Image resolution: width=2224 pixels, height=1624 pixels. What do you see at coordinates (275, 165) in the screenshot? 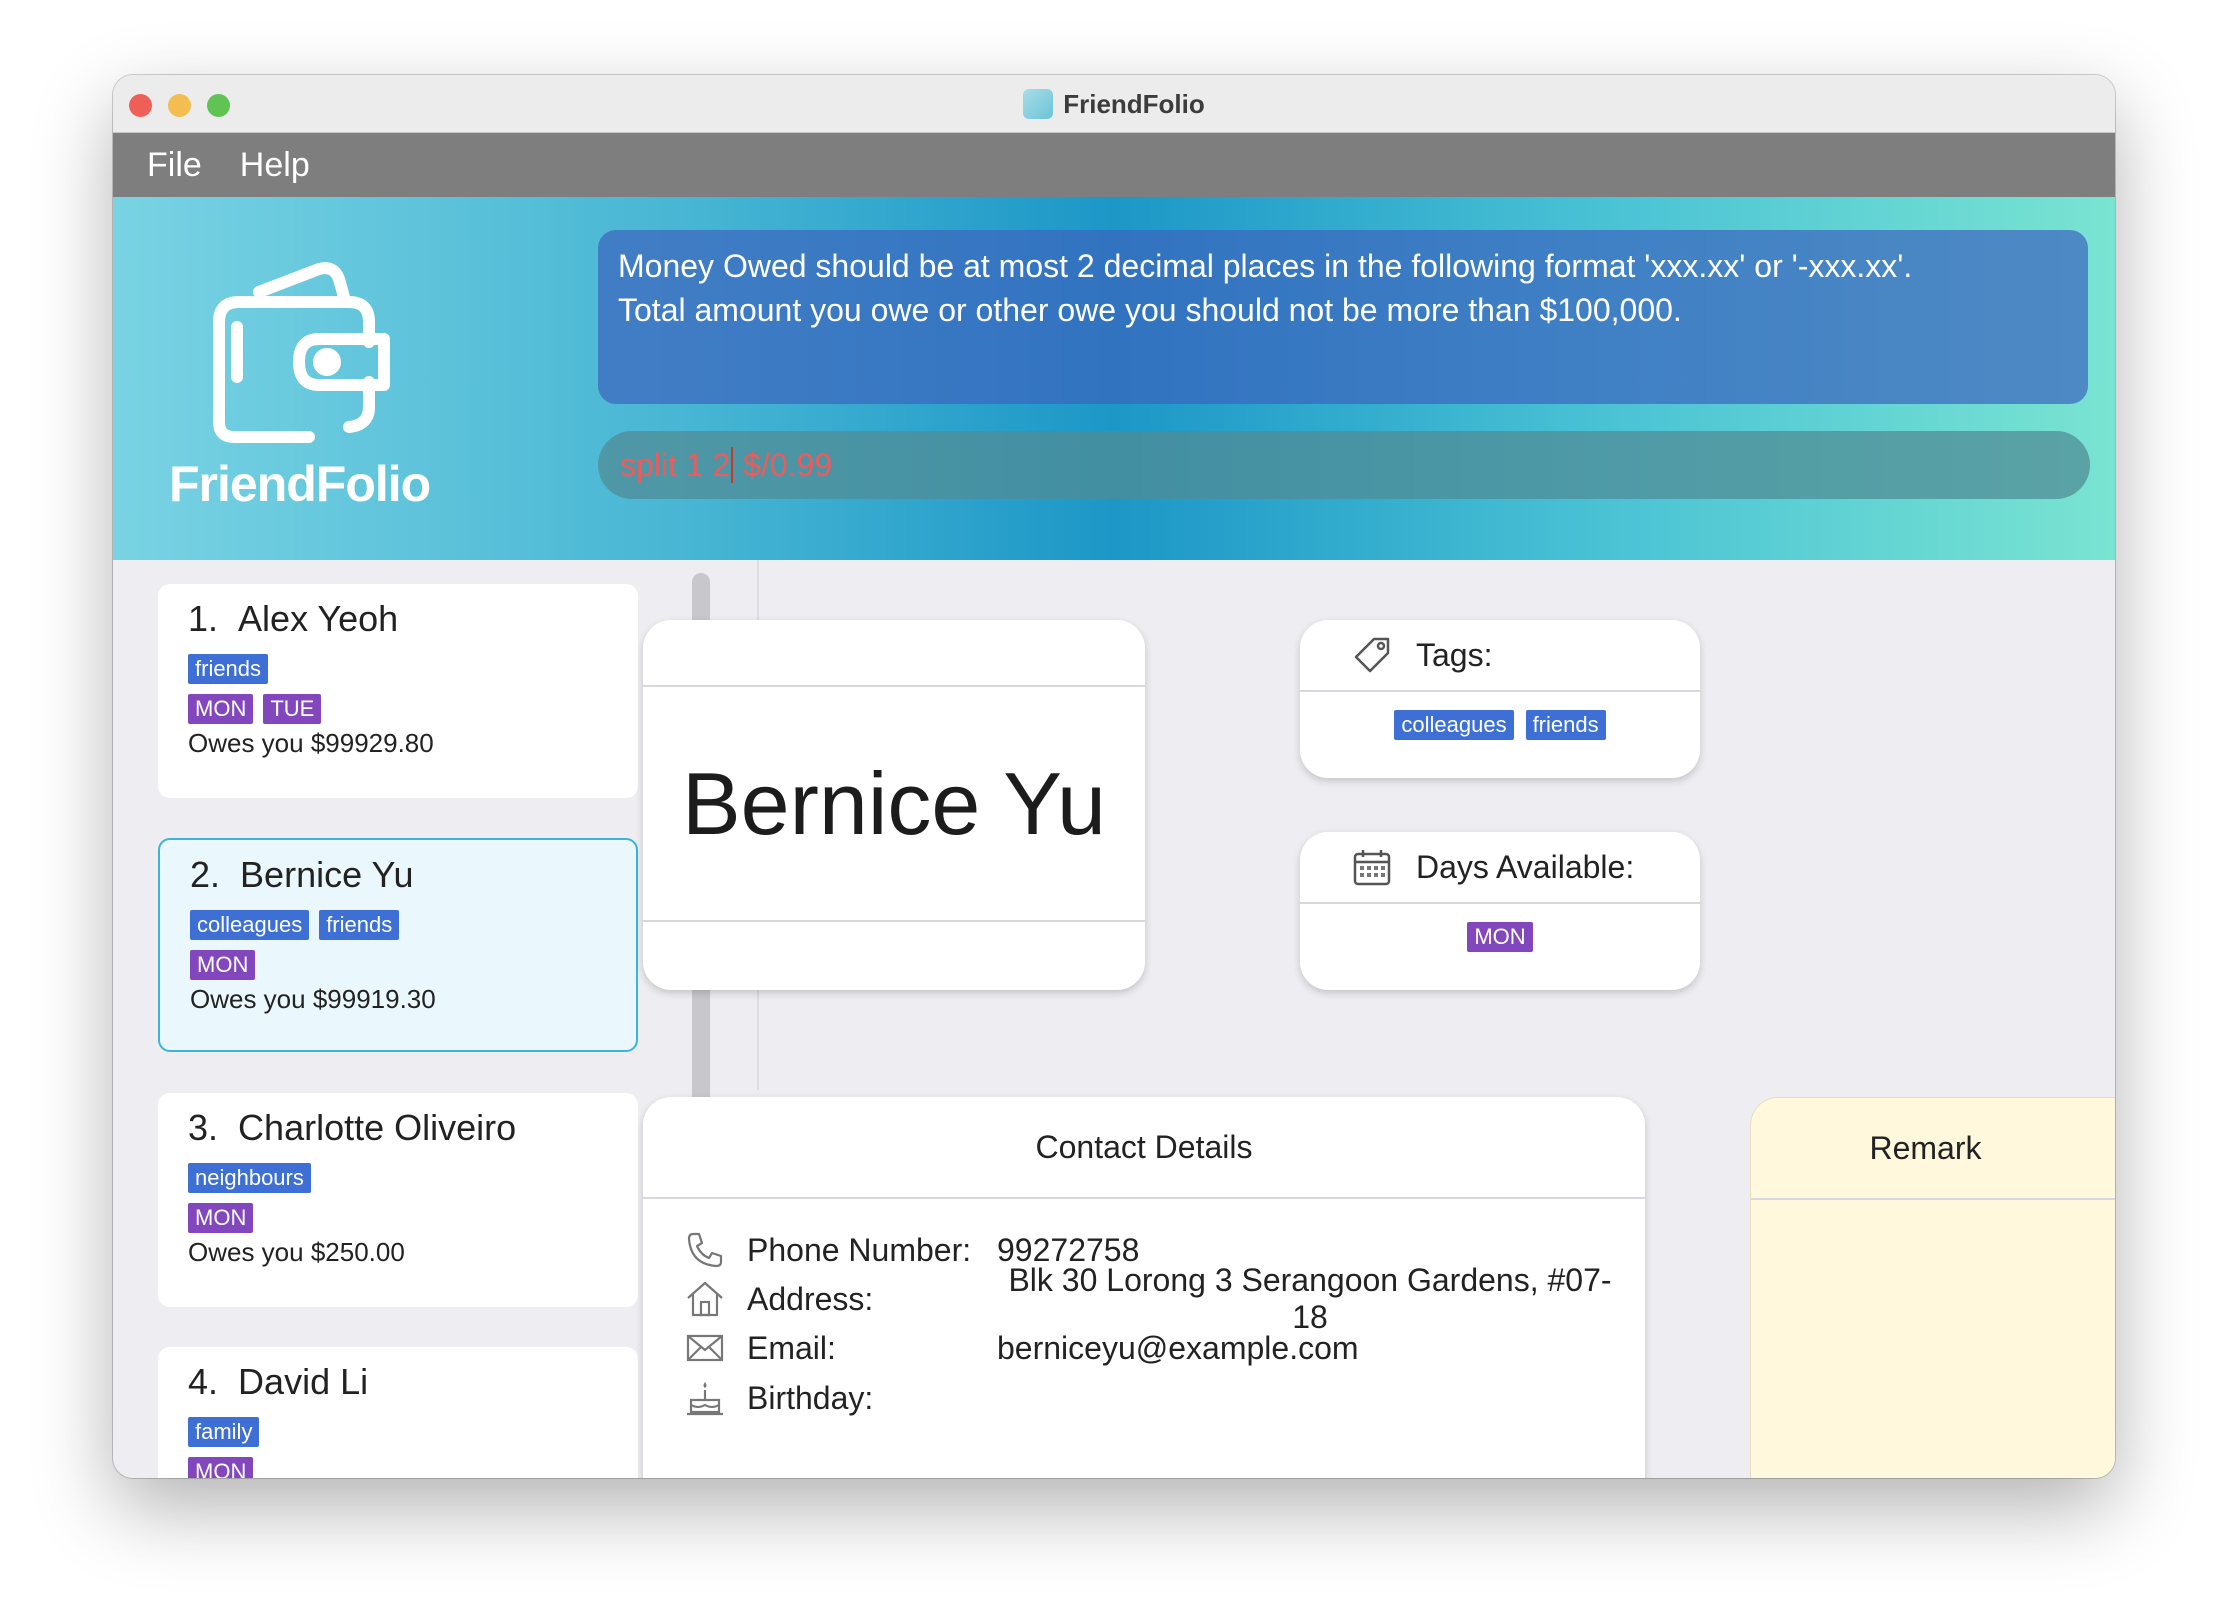
I see `menu-help: Help` at bounding box center [275, 165].